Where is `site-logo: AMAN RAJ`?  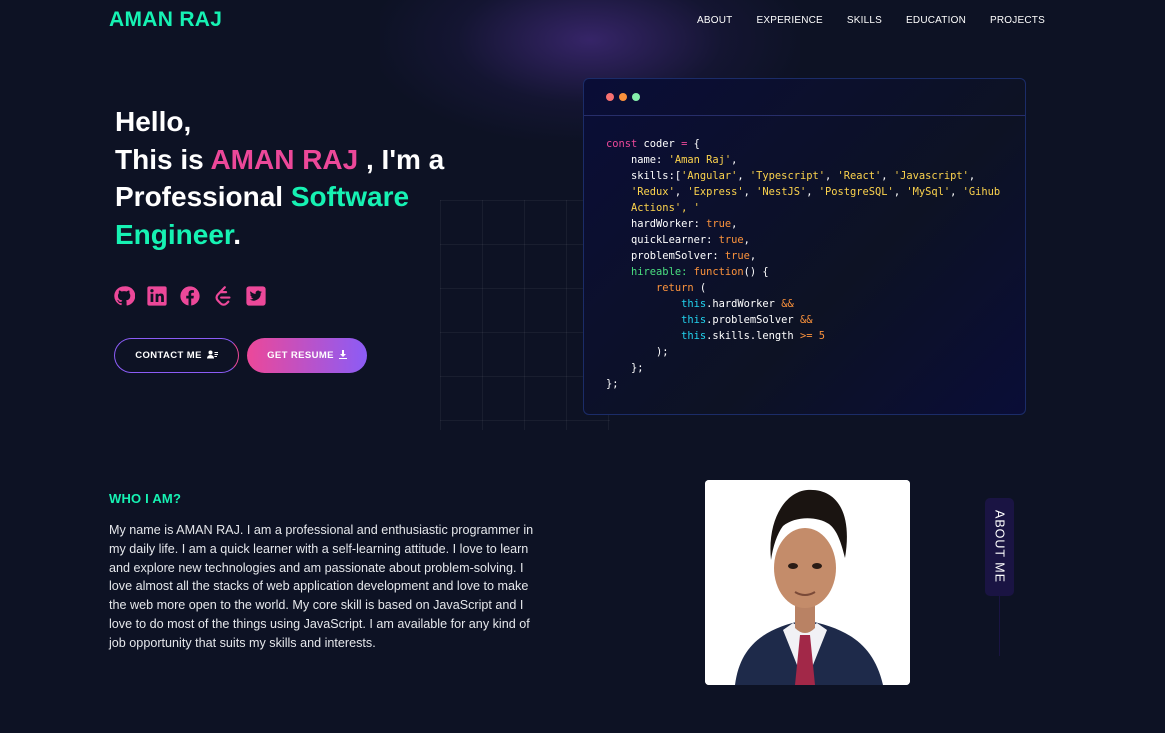 site-logo: AMAN RAJ is located at coordinates (165, 20).